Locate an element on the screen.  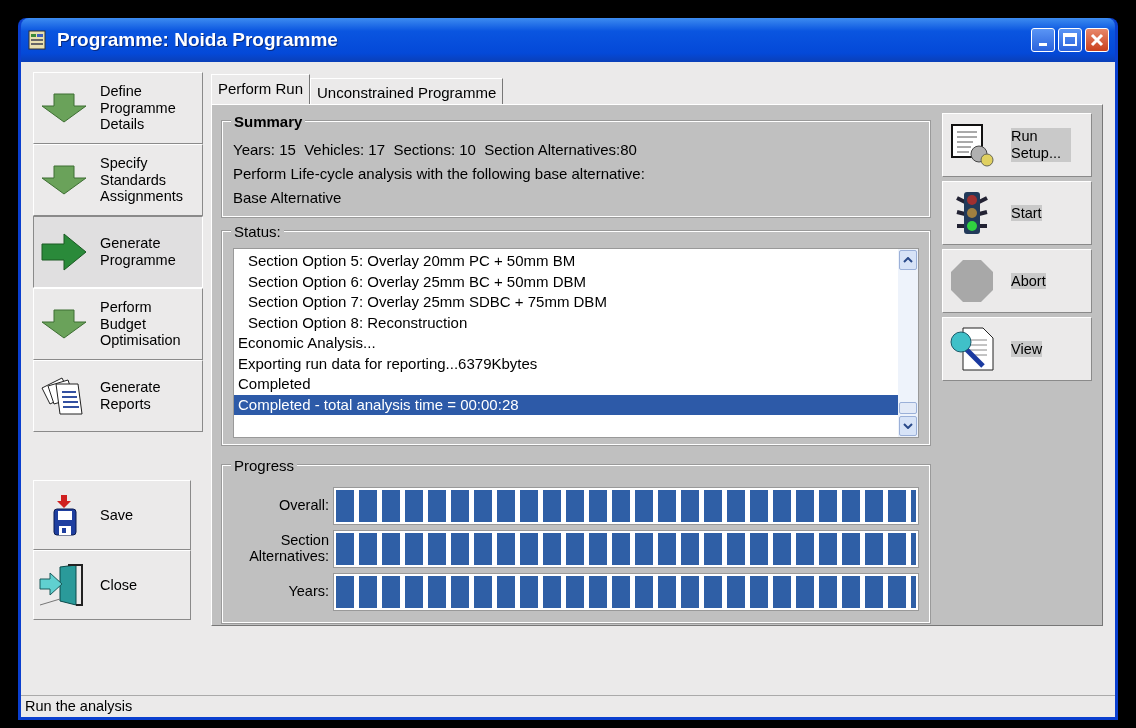
status-line: Exporting run data for reporting...6379Kbytes is located at coordinates (566, 363).